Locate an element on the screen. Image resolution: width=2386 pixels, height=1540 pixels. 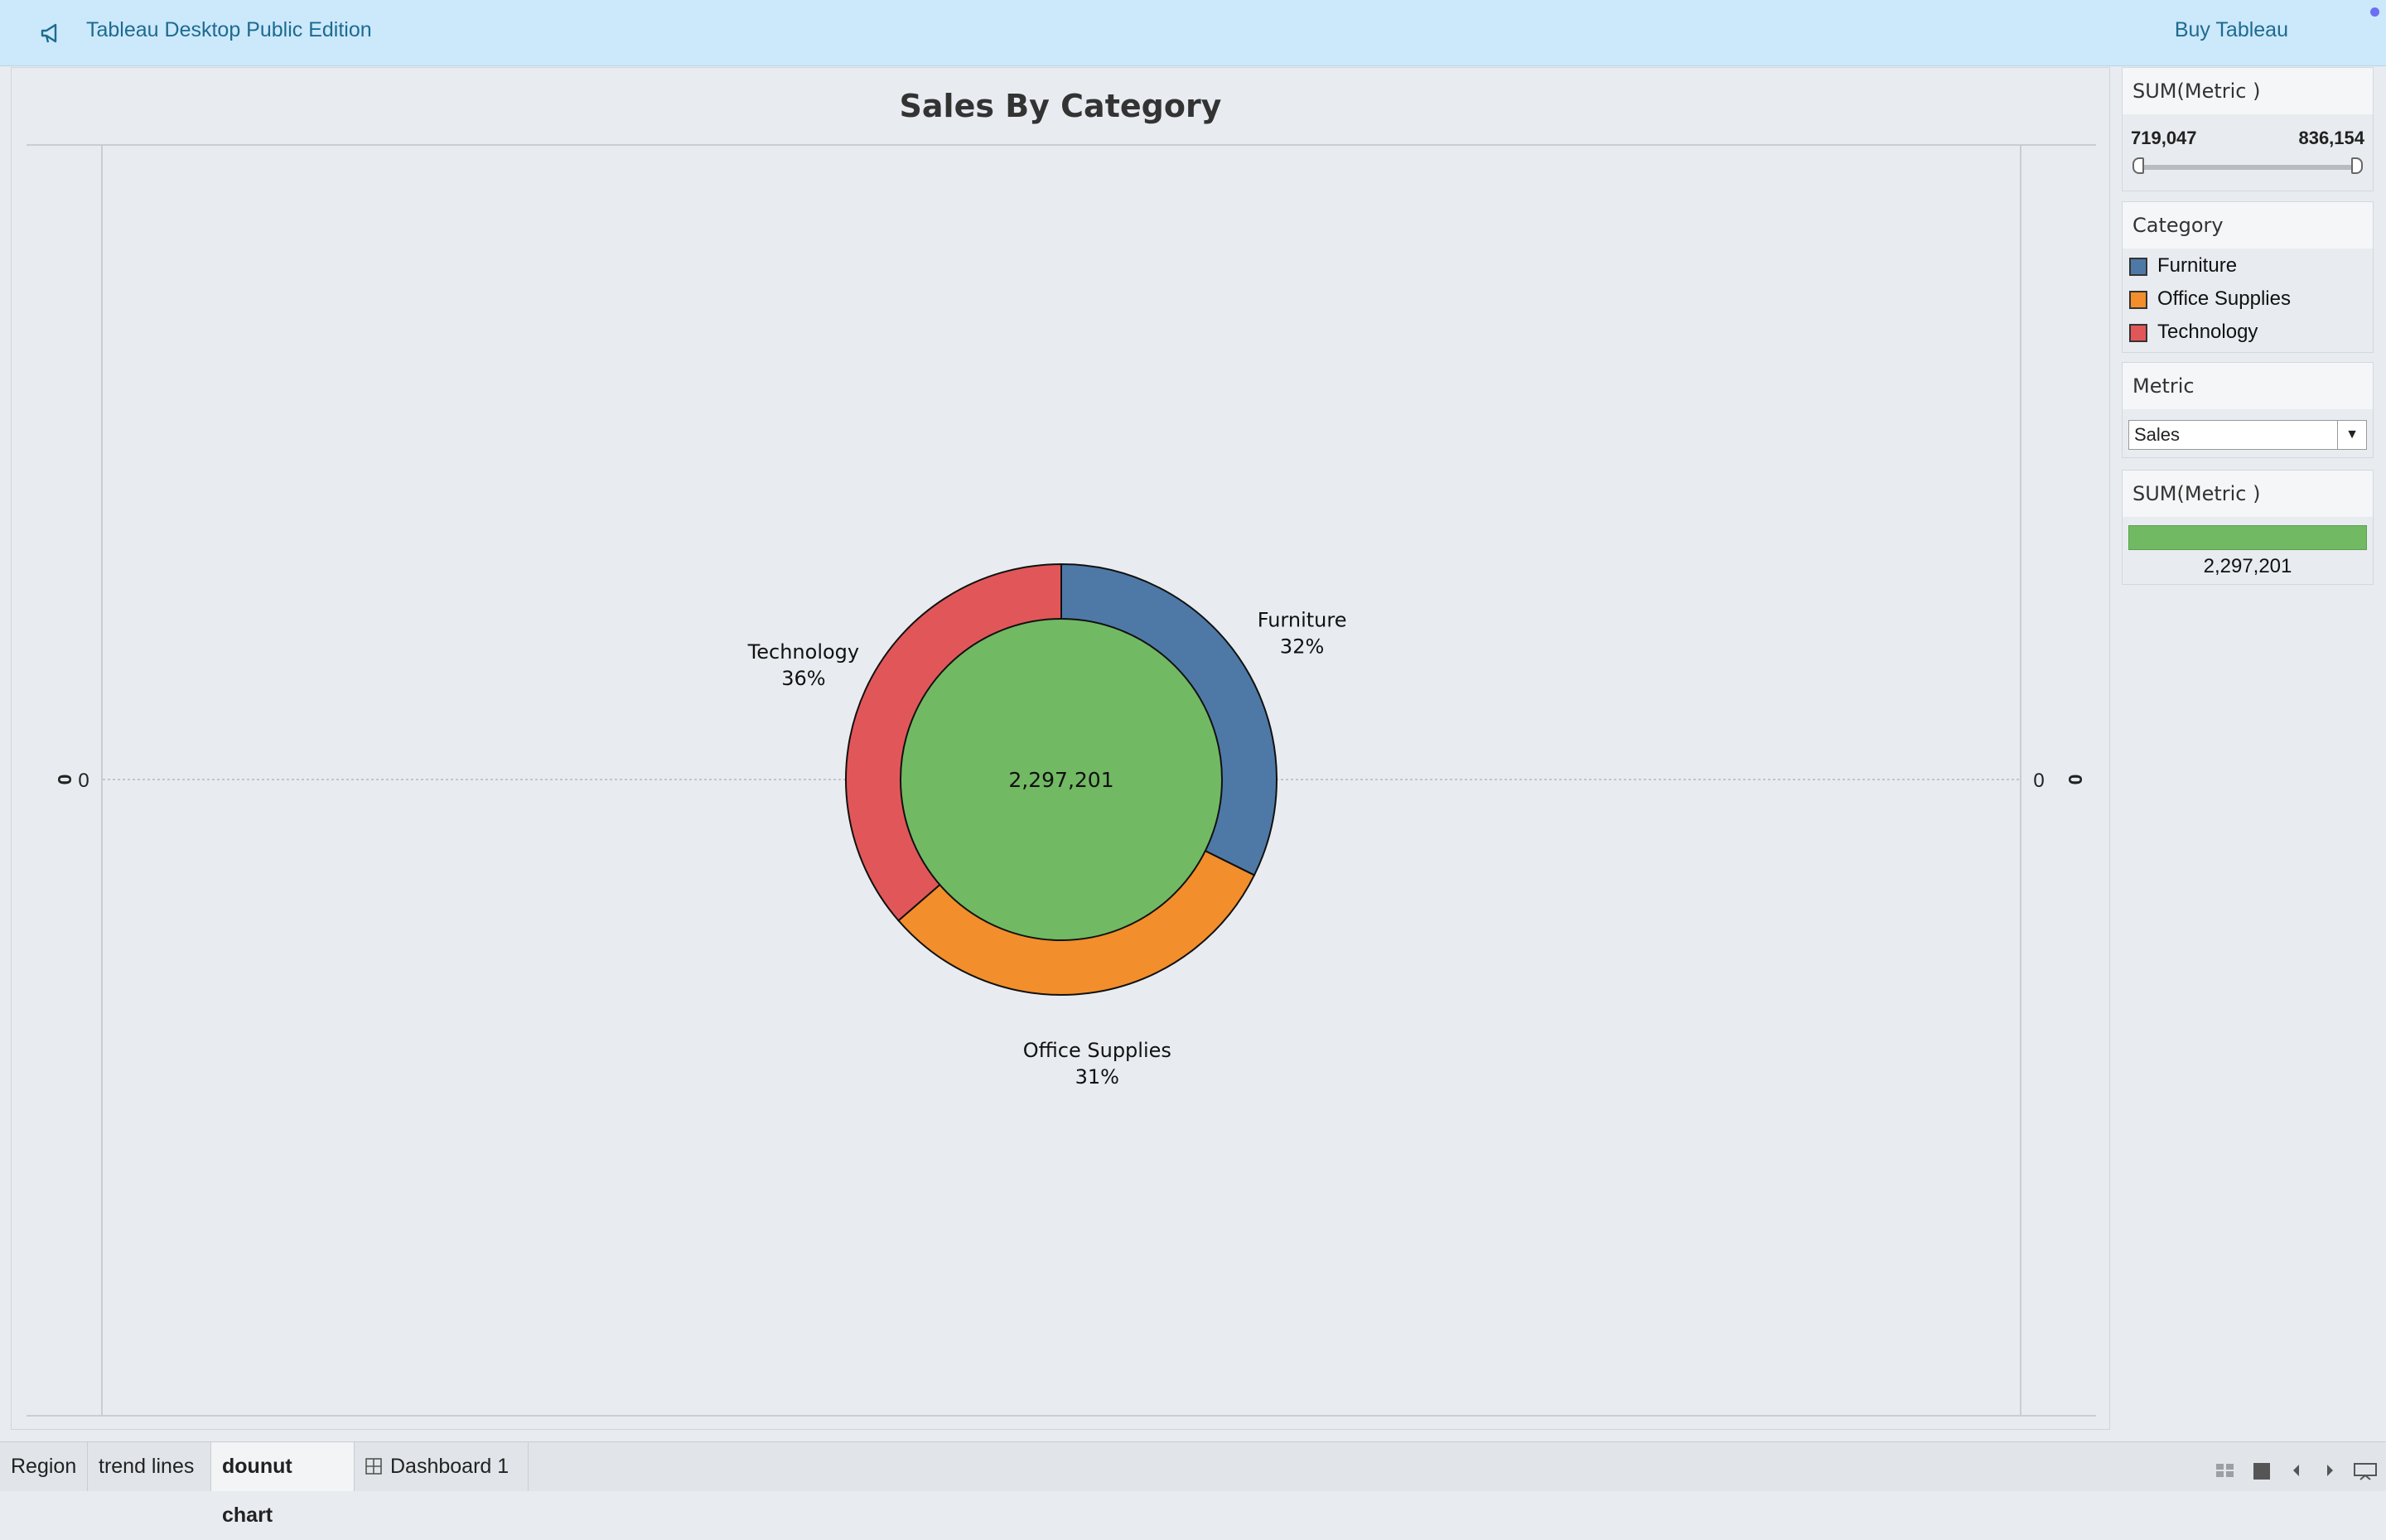
metric-header: Metric is located at coordinates (2248, 386).